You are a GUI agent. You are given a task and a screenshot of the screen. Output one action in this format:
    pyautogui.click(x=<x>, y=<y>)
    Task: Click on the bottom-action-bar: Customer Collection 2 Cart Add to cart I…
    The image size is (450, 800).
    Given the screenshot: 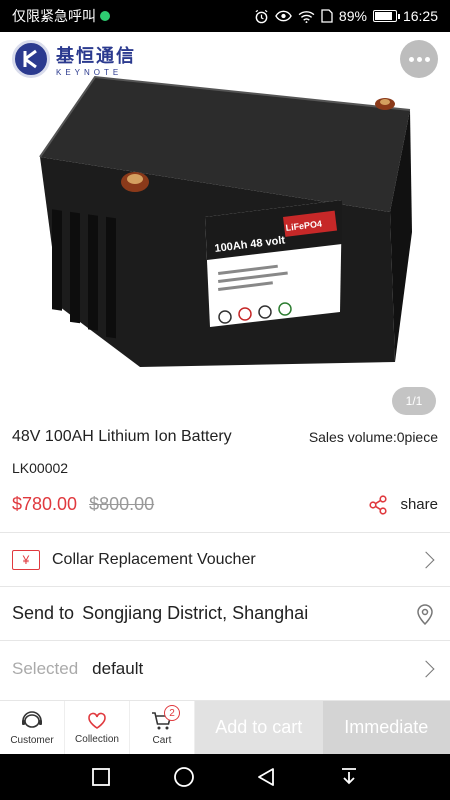 What is the action you would take?
    pyautogui.click(x=225, y=727)
    